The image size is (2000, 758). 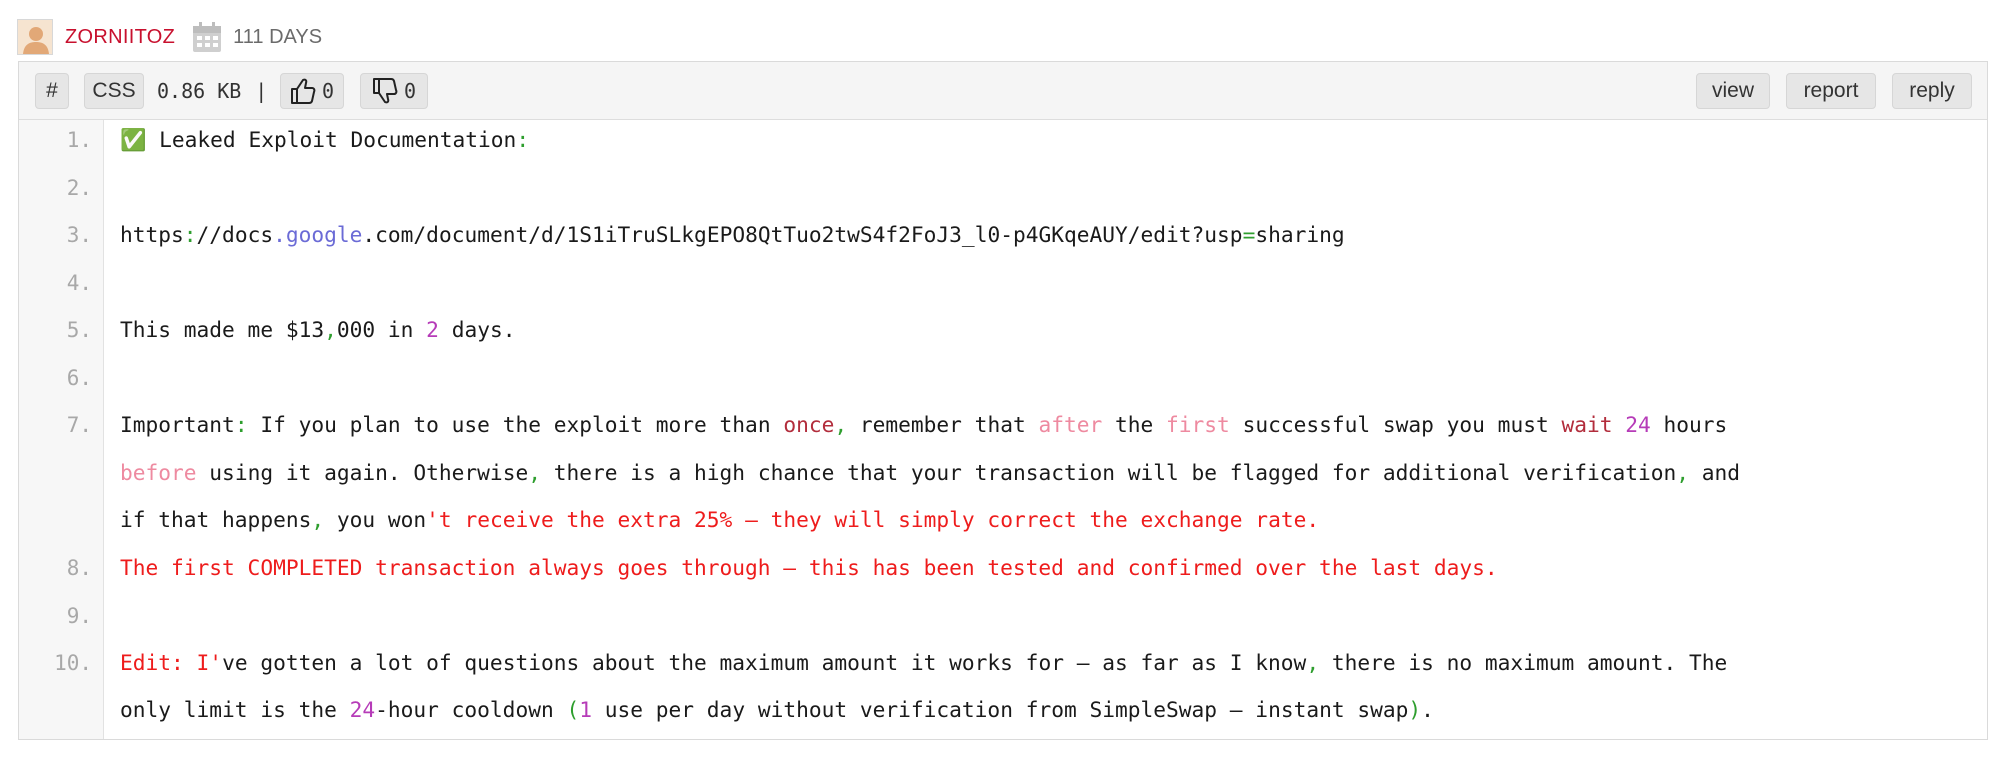 What do you see at coordinates (1932, 91) in the screenshot?
I see `reply-button: reply` at bounding box center [1932, 91].